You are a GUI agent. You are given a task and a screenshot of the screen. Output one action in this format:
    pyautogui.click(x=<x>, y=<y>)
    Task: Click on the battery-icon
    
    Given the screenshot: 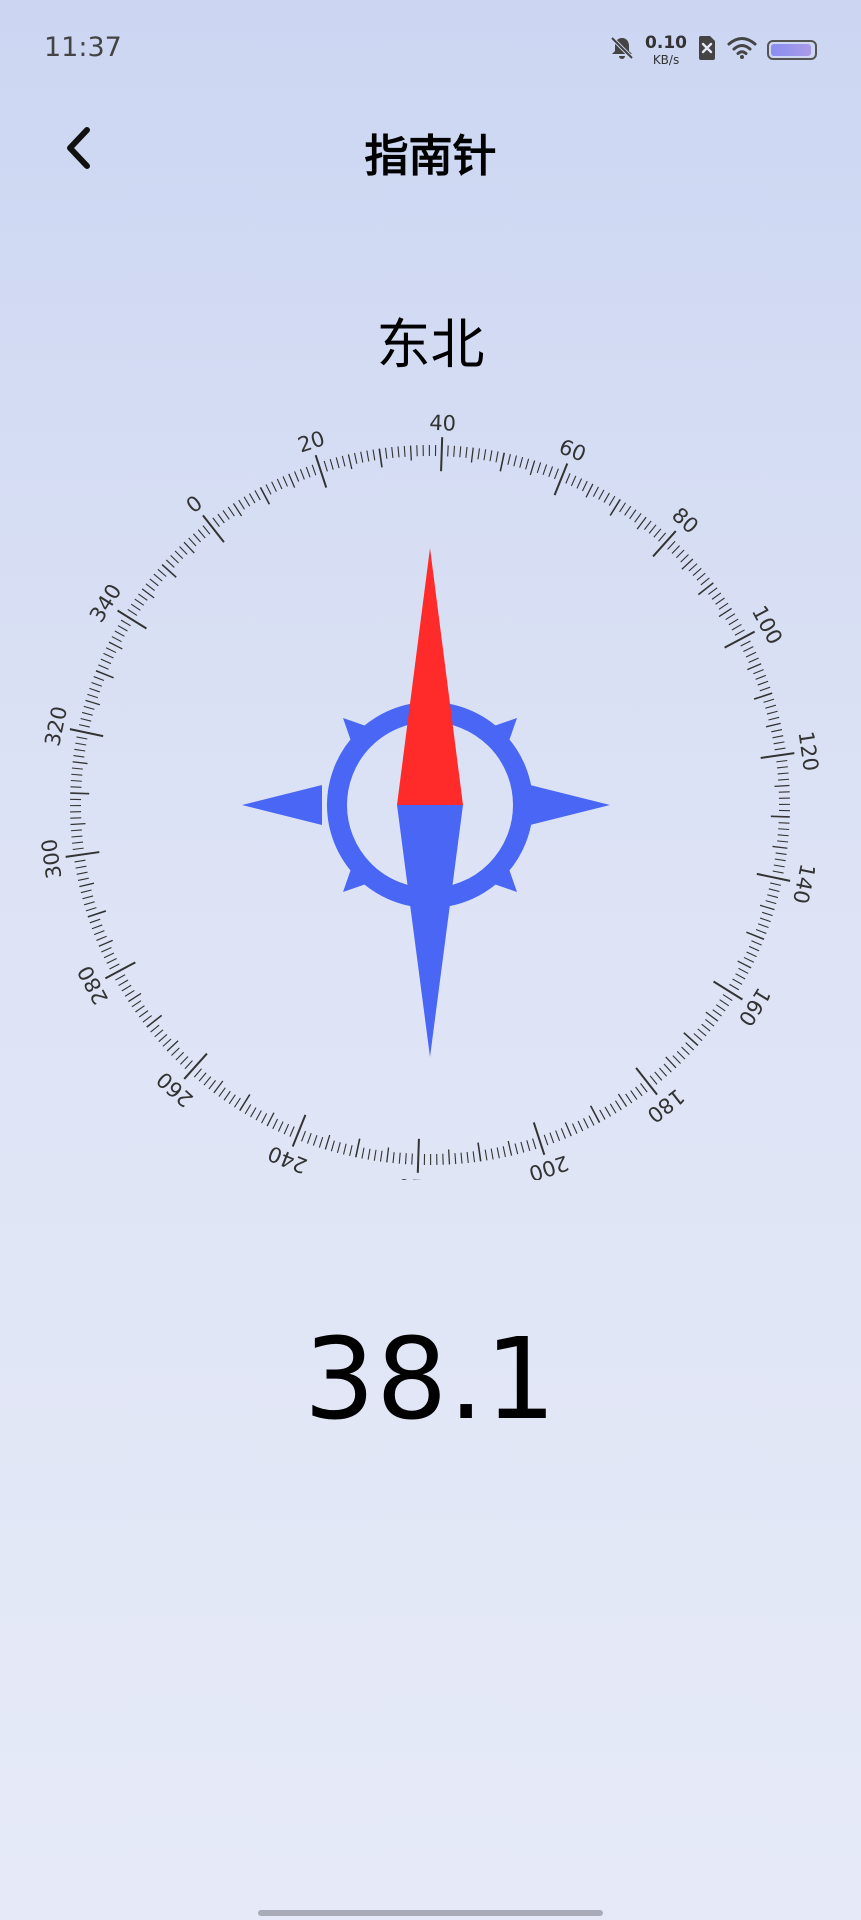 What is the action you would take?
    pyautogui.click(x=792, y=50)
    